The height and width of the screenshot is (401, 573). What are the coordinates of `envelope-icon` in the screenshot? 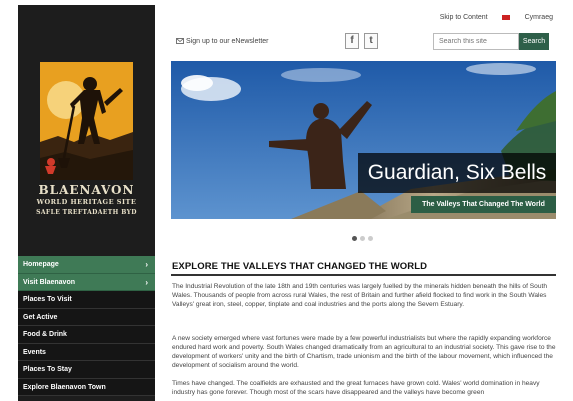 It's located at (180, 41).